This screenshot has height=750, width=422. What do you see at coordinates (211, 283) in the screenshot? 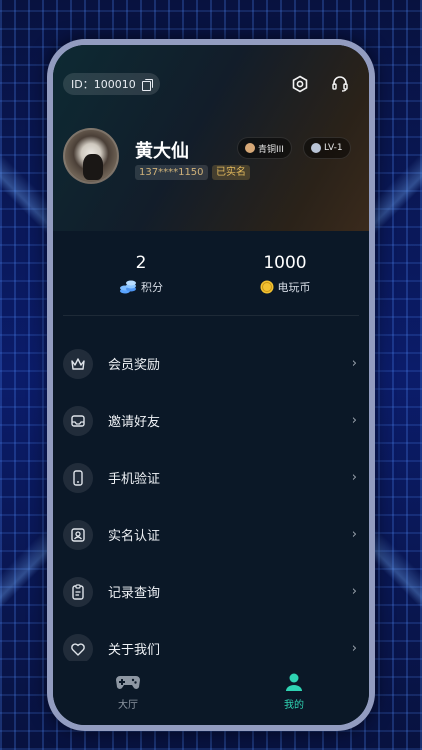
I see `stats-section: 2 积分 1000 电玩币` at bounding box center [211, 283].